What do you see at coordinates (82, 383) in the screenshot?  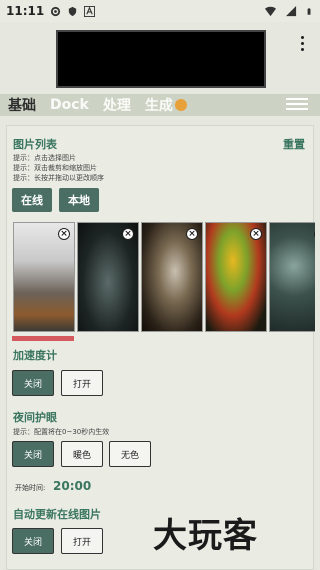 I see `accelerometer-on-button: 打开` at bounding box center [82, 383].